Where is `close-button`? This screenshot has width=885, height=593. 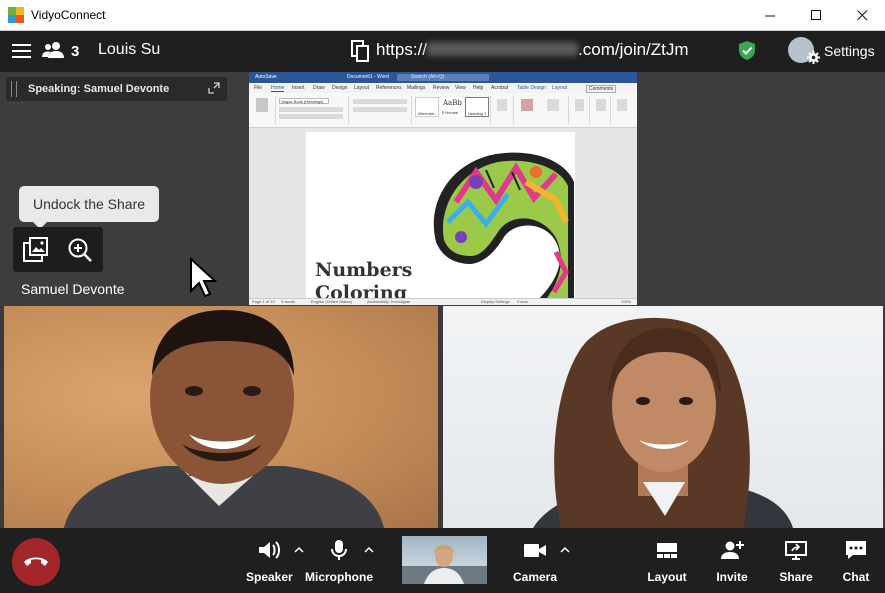 close-button is located at coordinates (862, 15).